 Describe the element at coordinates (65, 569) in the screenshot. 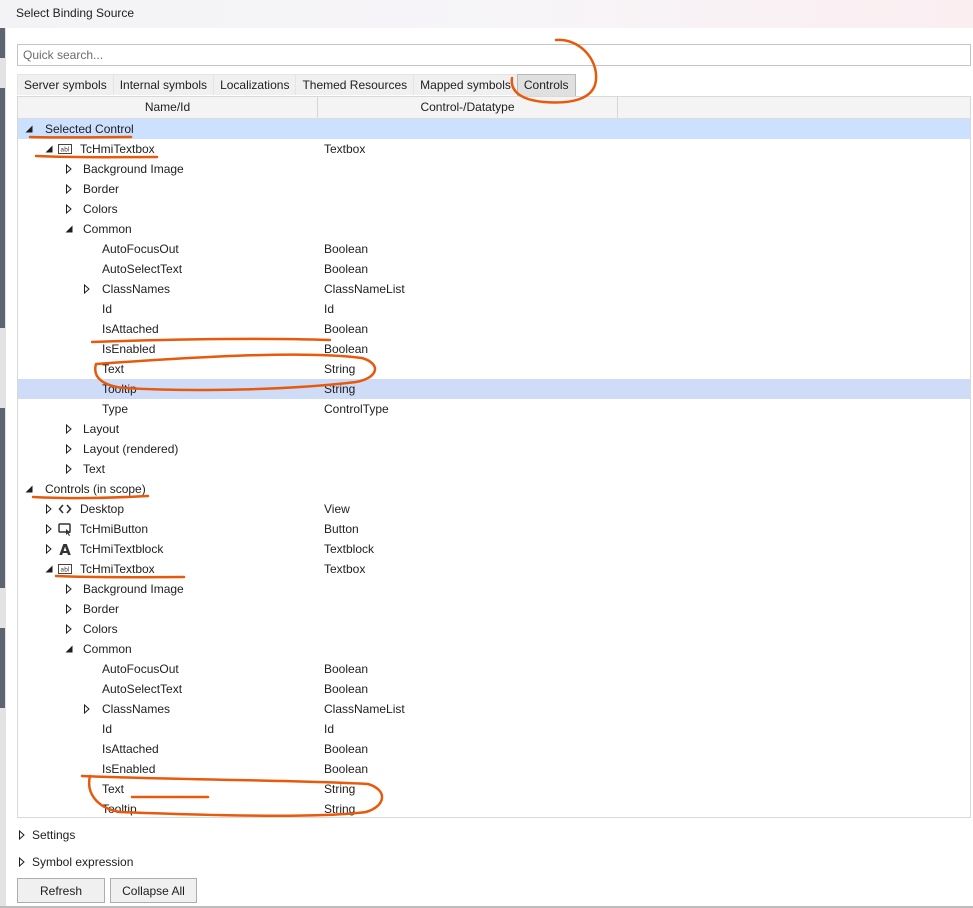

I see `textbox-icon: abl` at that location.